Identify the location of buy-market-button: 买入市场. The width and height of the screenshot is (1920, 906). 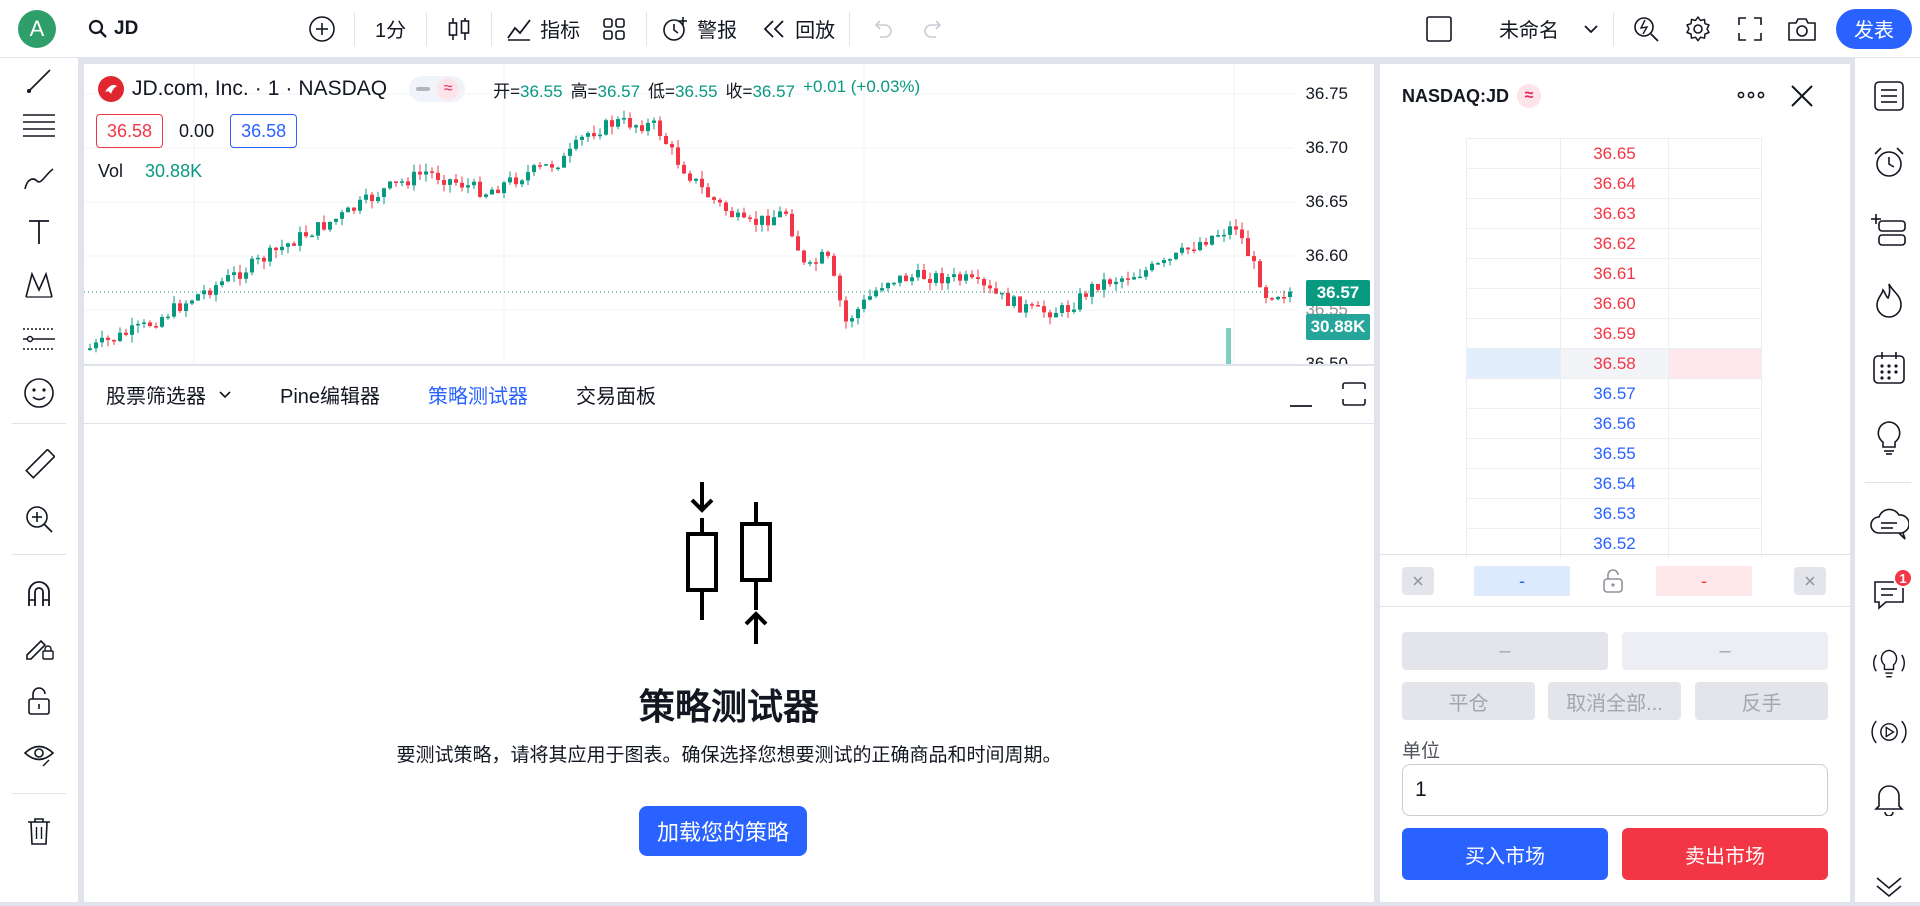
(1505, 854).